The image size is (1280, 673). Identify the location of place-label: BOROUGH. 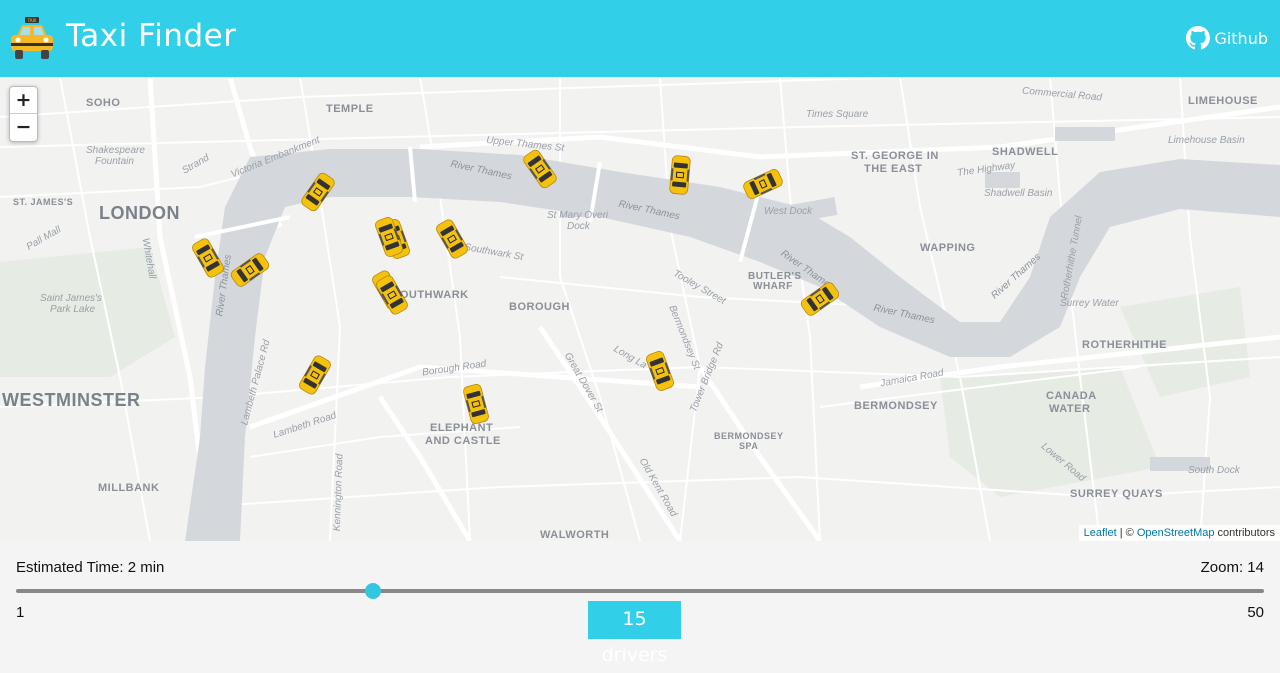
(539, 307).